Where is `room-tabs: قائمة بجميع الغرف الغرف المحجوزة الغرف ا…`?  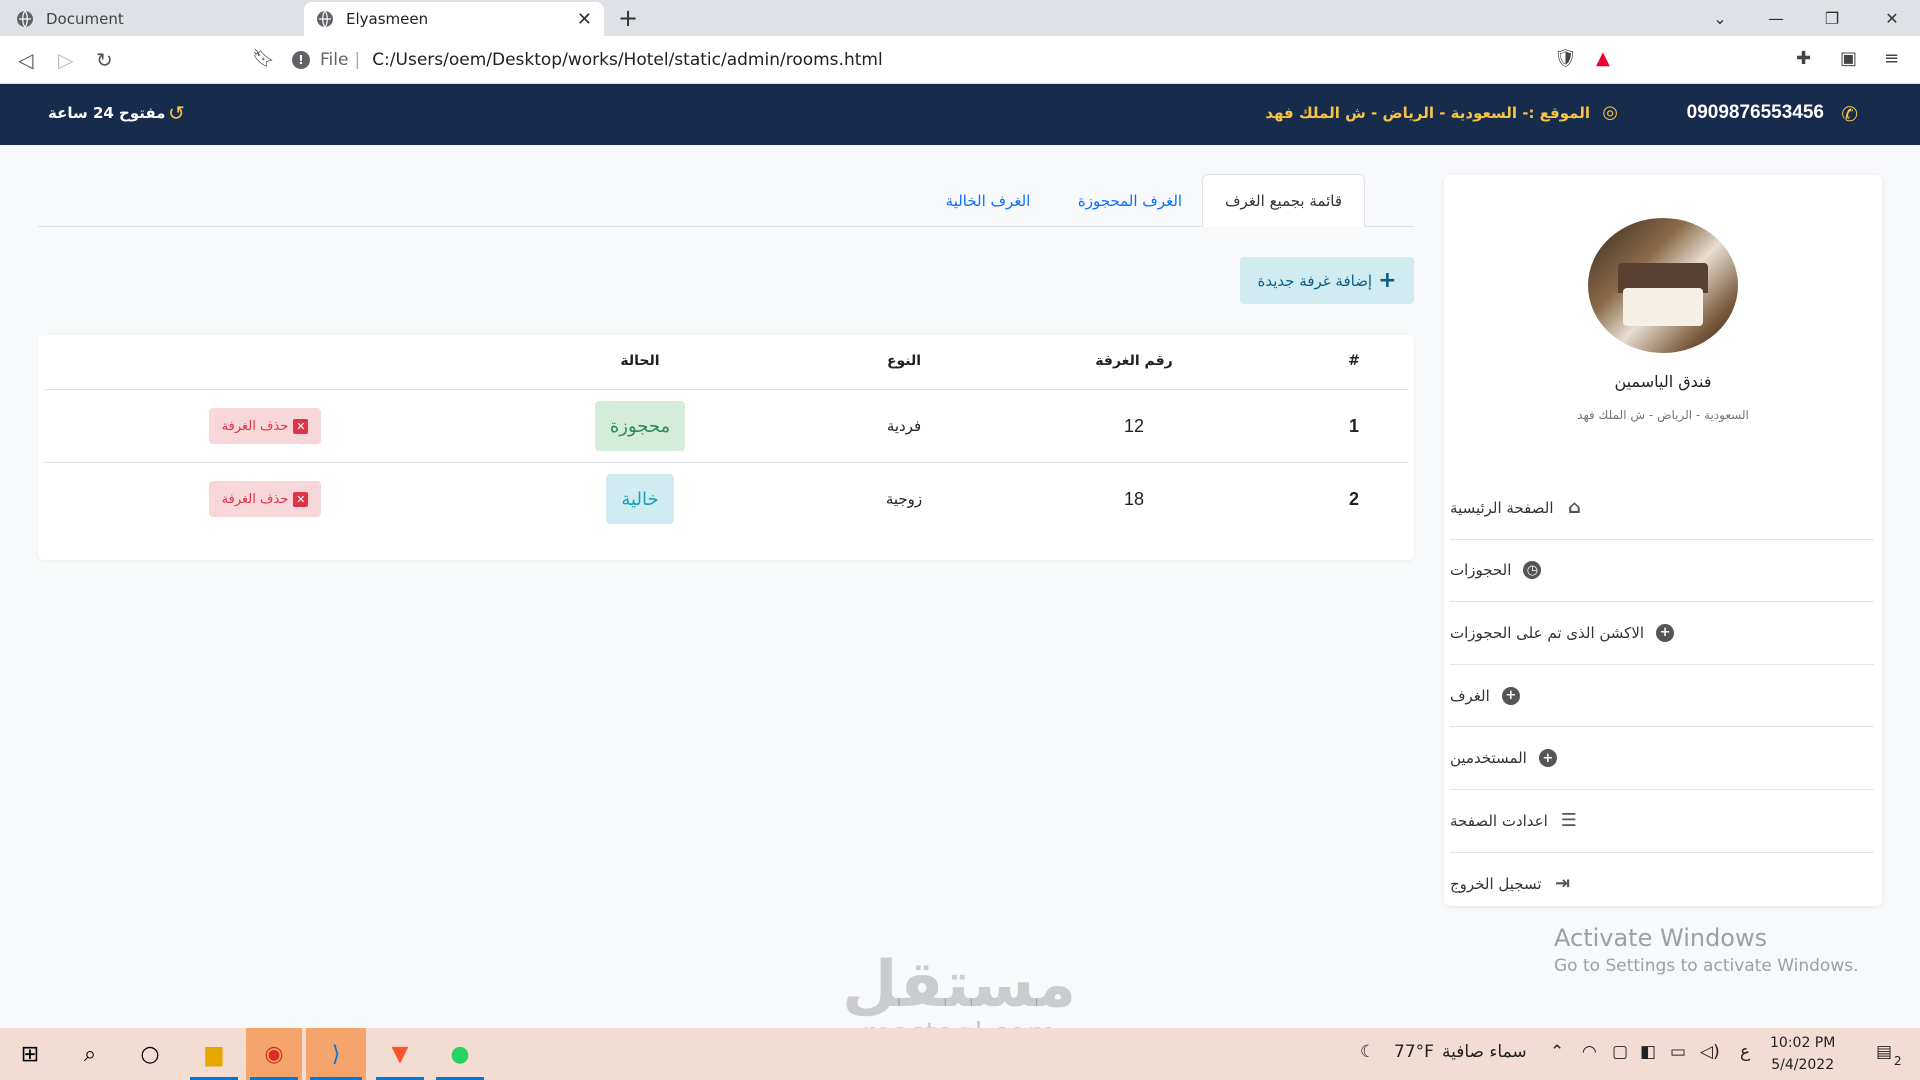
room-tabs: قائمة بجميع الغرف الغرف المحجوزة الغرف ا… is located at coordinates (726, 200).